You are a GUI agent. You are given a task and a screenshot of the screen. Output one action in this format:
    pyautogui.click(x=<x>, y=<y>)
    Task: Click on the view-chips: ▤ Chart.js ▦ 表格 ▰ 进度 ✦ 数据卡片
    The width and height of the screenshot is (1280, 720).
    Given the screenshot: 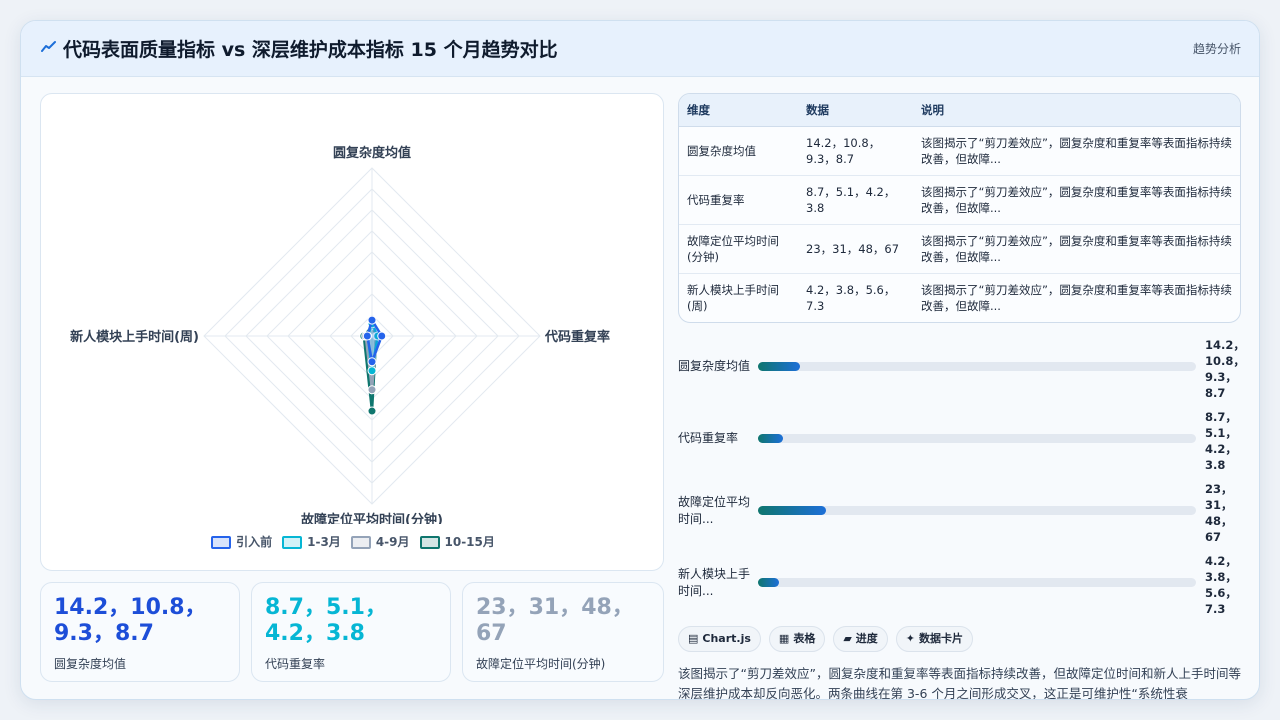 What is the action you would take?
    pyautogui.click(x=829, y=639)
    